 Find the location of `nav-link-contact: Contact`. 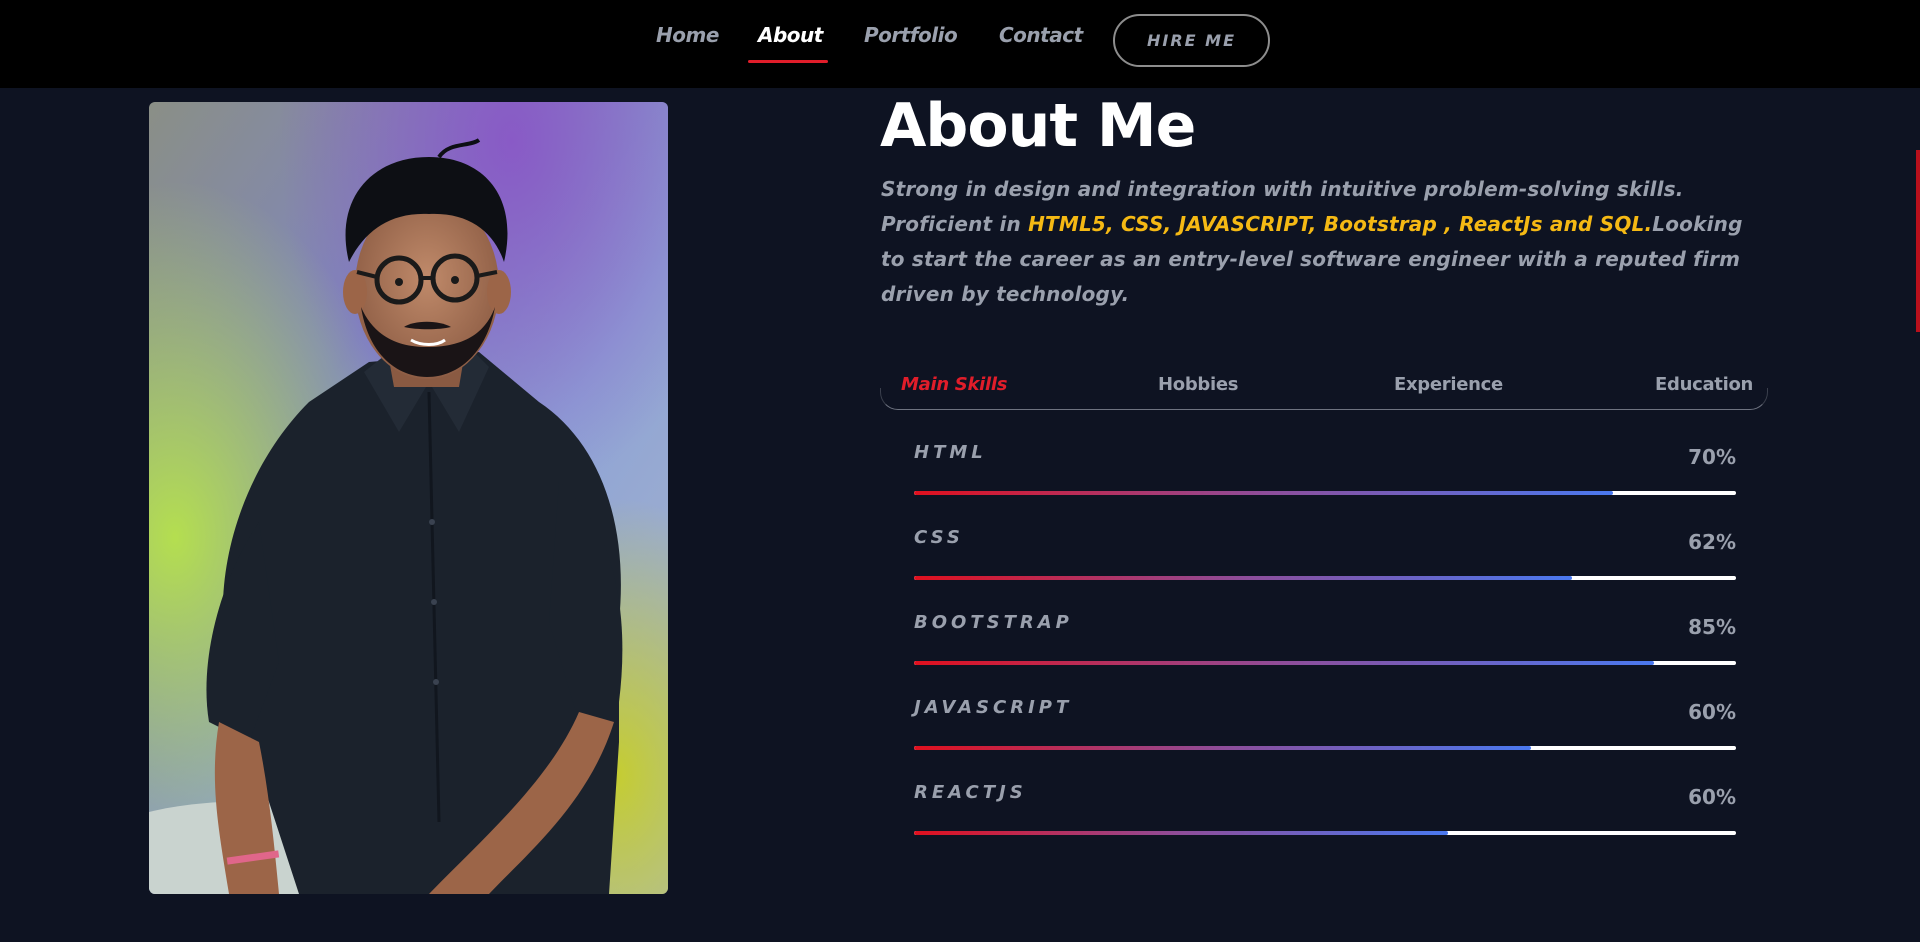

nav-link-contact: Contact is located at coordinates (1041, 35).